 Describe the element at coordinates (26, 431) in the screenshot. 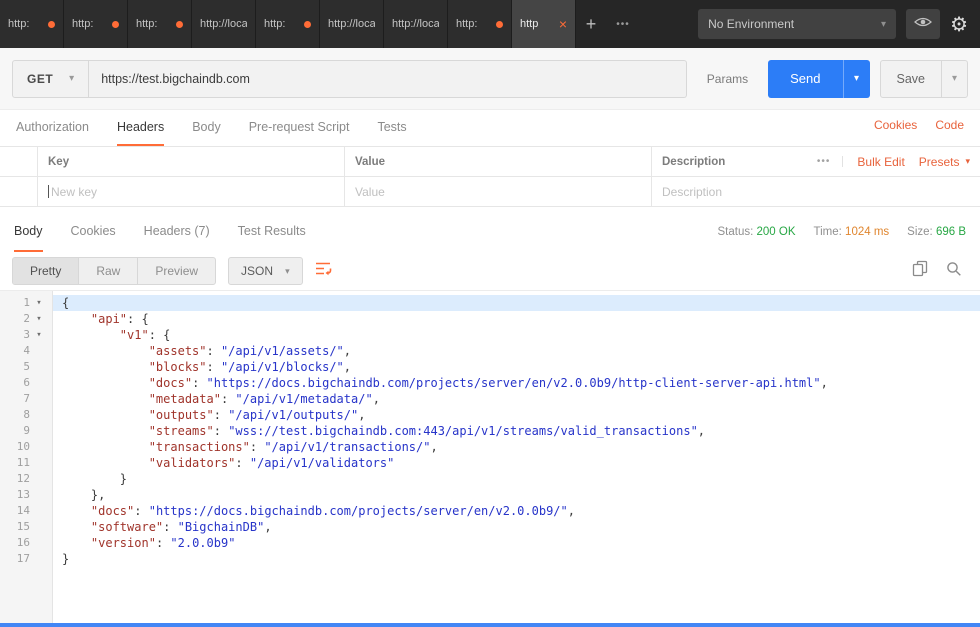

I see `line-gutter: 9` at that location.